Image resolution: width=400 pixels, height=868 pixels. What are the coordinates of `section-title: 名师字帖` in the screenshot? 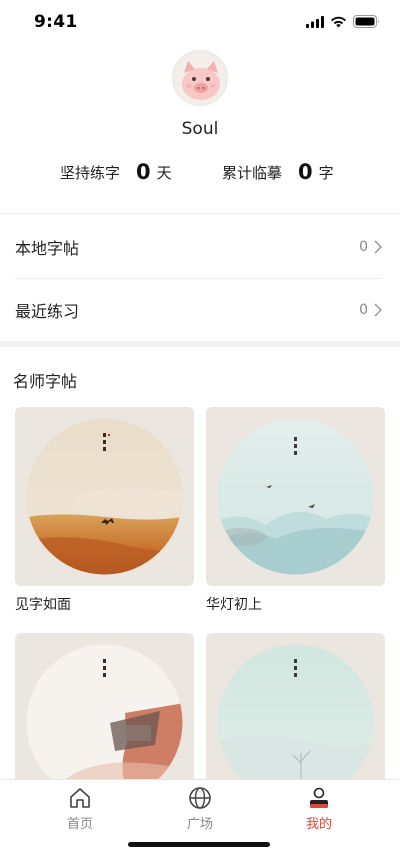 It's located at (45, 381).